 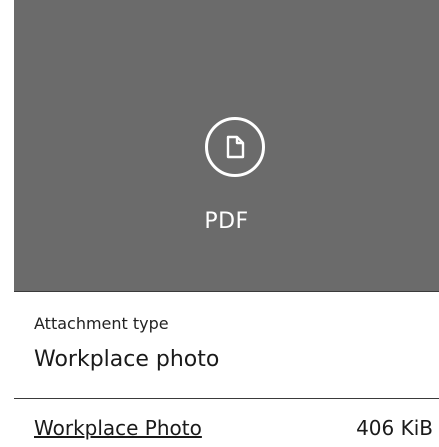 What do you see at coordinates (235, 147) in the screenshot?
I see `document-icon` at bounding box center [235, 147].